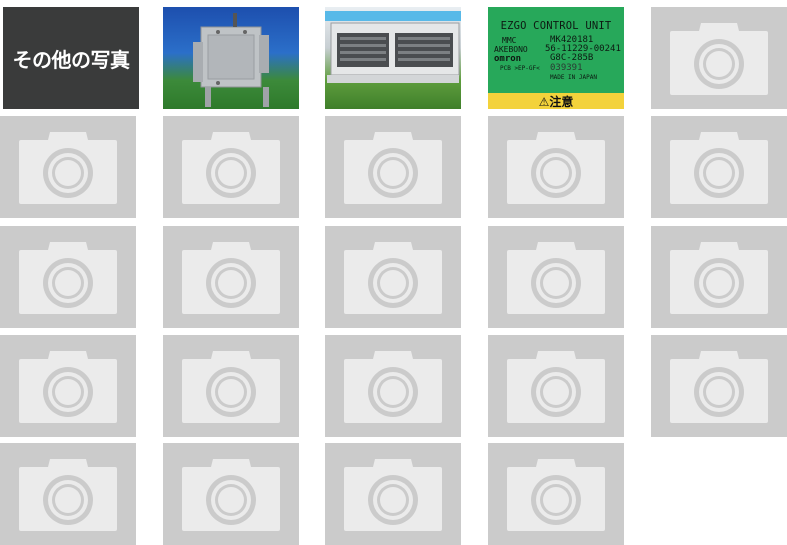 This screenshot has width=787, height=545. I want to click on label-row-left: omron, so click(508, 59).